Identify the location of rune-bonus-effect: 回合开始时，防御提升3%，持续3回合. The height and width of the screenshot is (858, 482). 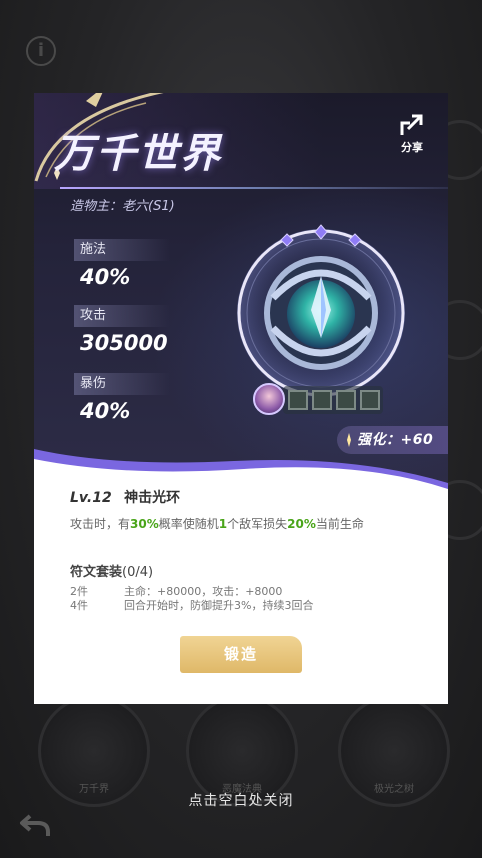
(219, 605).